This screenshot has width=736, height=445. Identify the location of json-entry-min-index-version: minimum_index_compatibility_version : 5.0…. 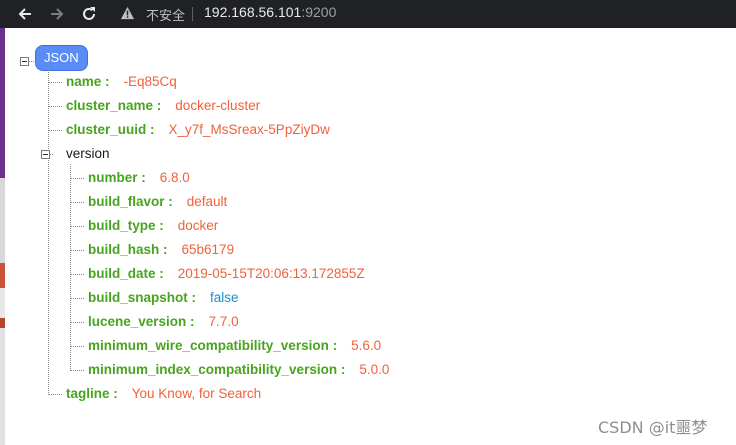
(238, 370).